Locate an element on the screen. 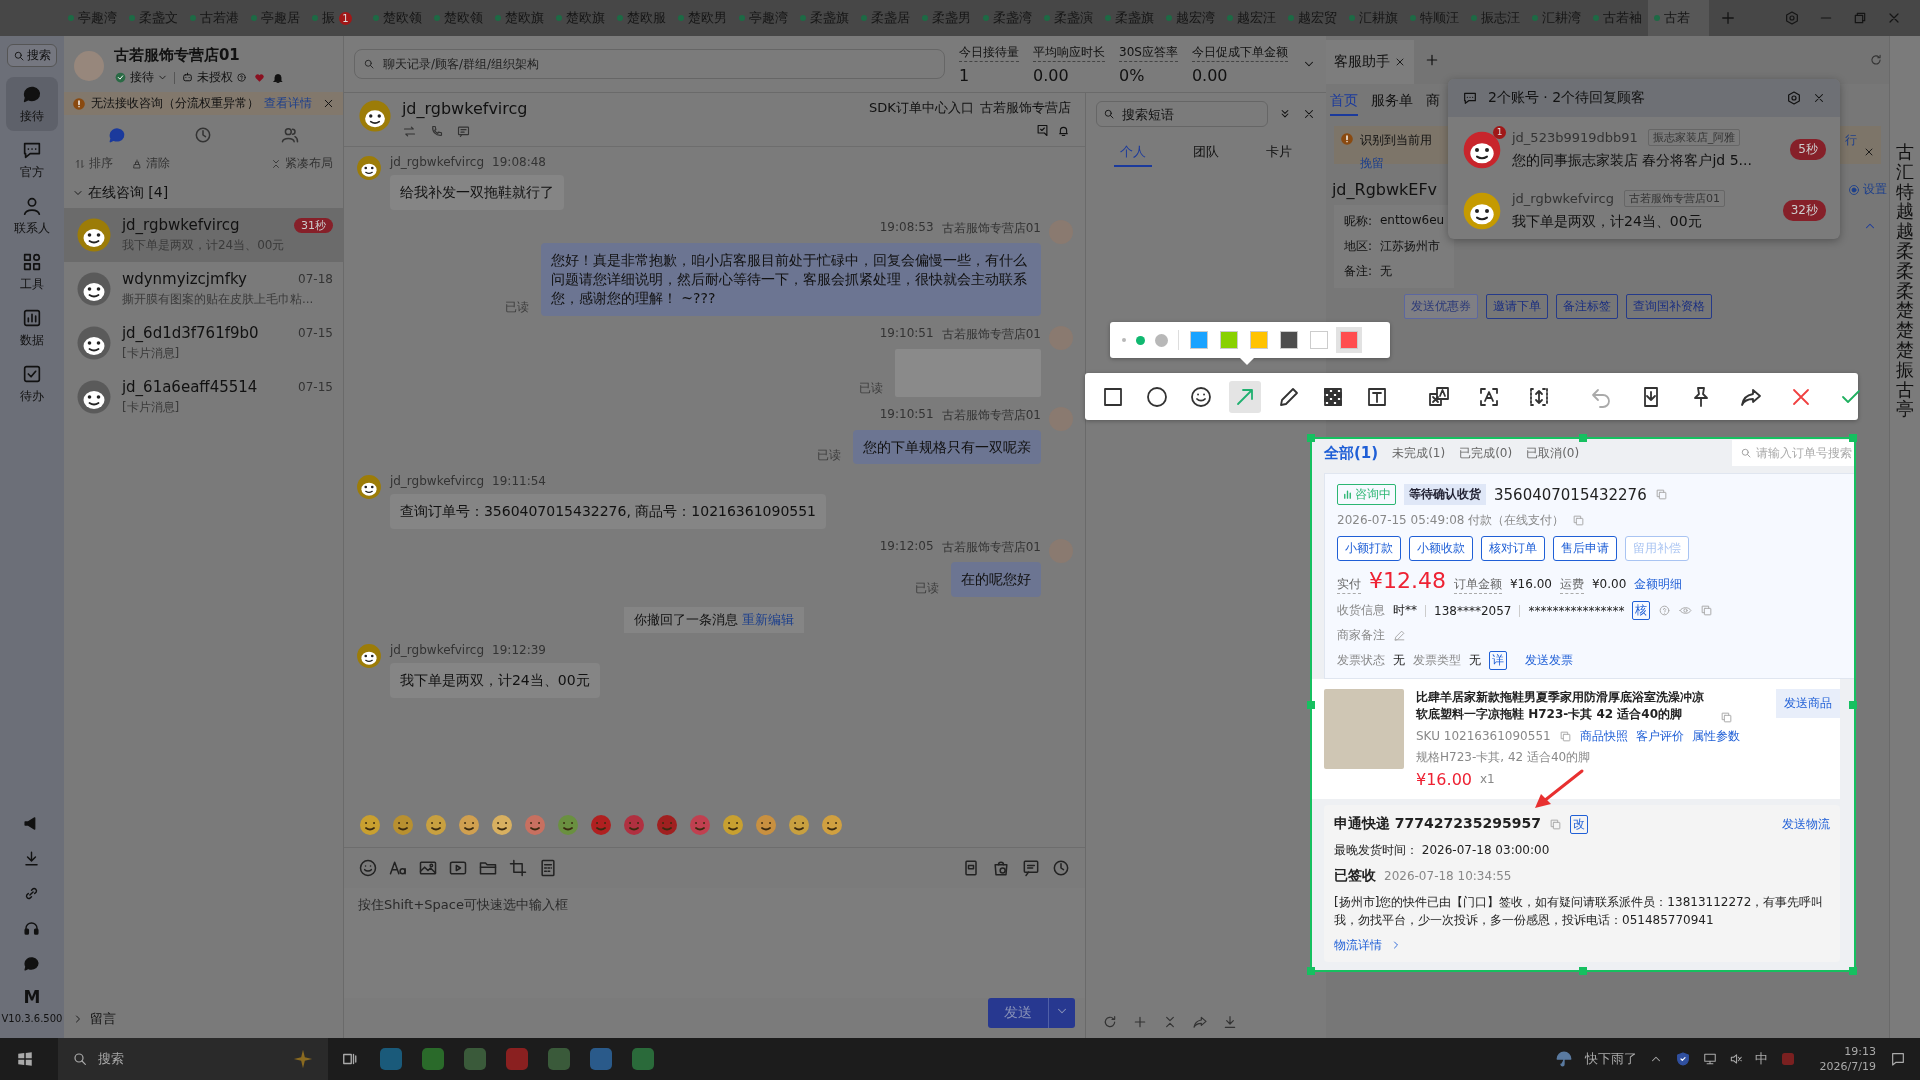 The image size is (1920, 1080). customer-action-button: 邀请下单 is located at coordinates (1516, 306).